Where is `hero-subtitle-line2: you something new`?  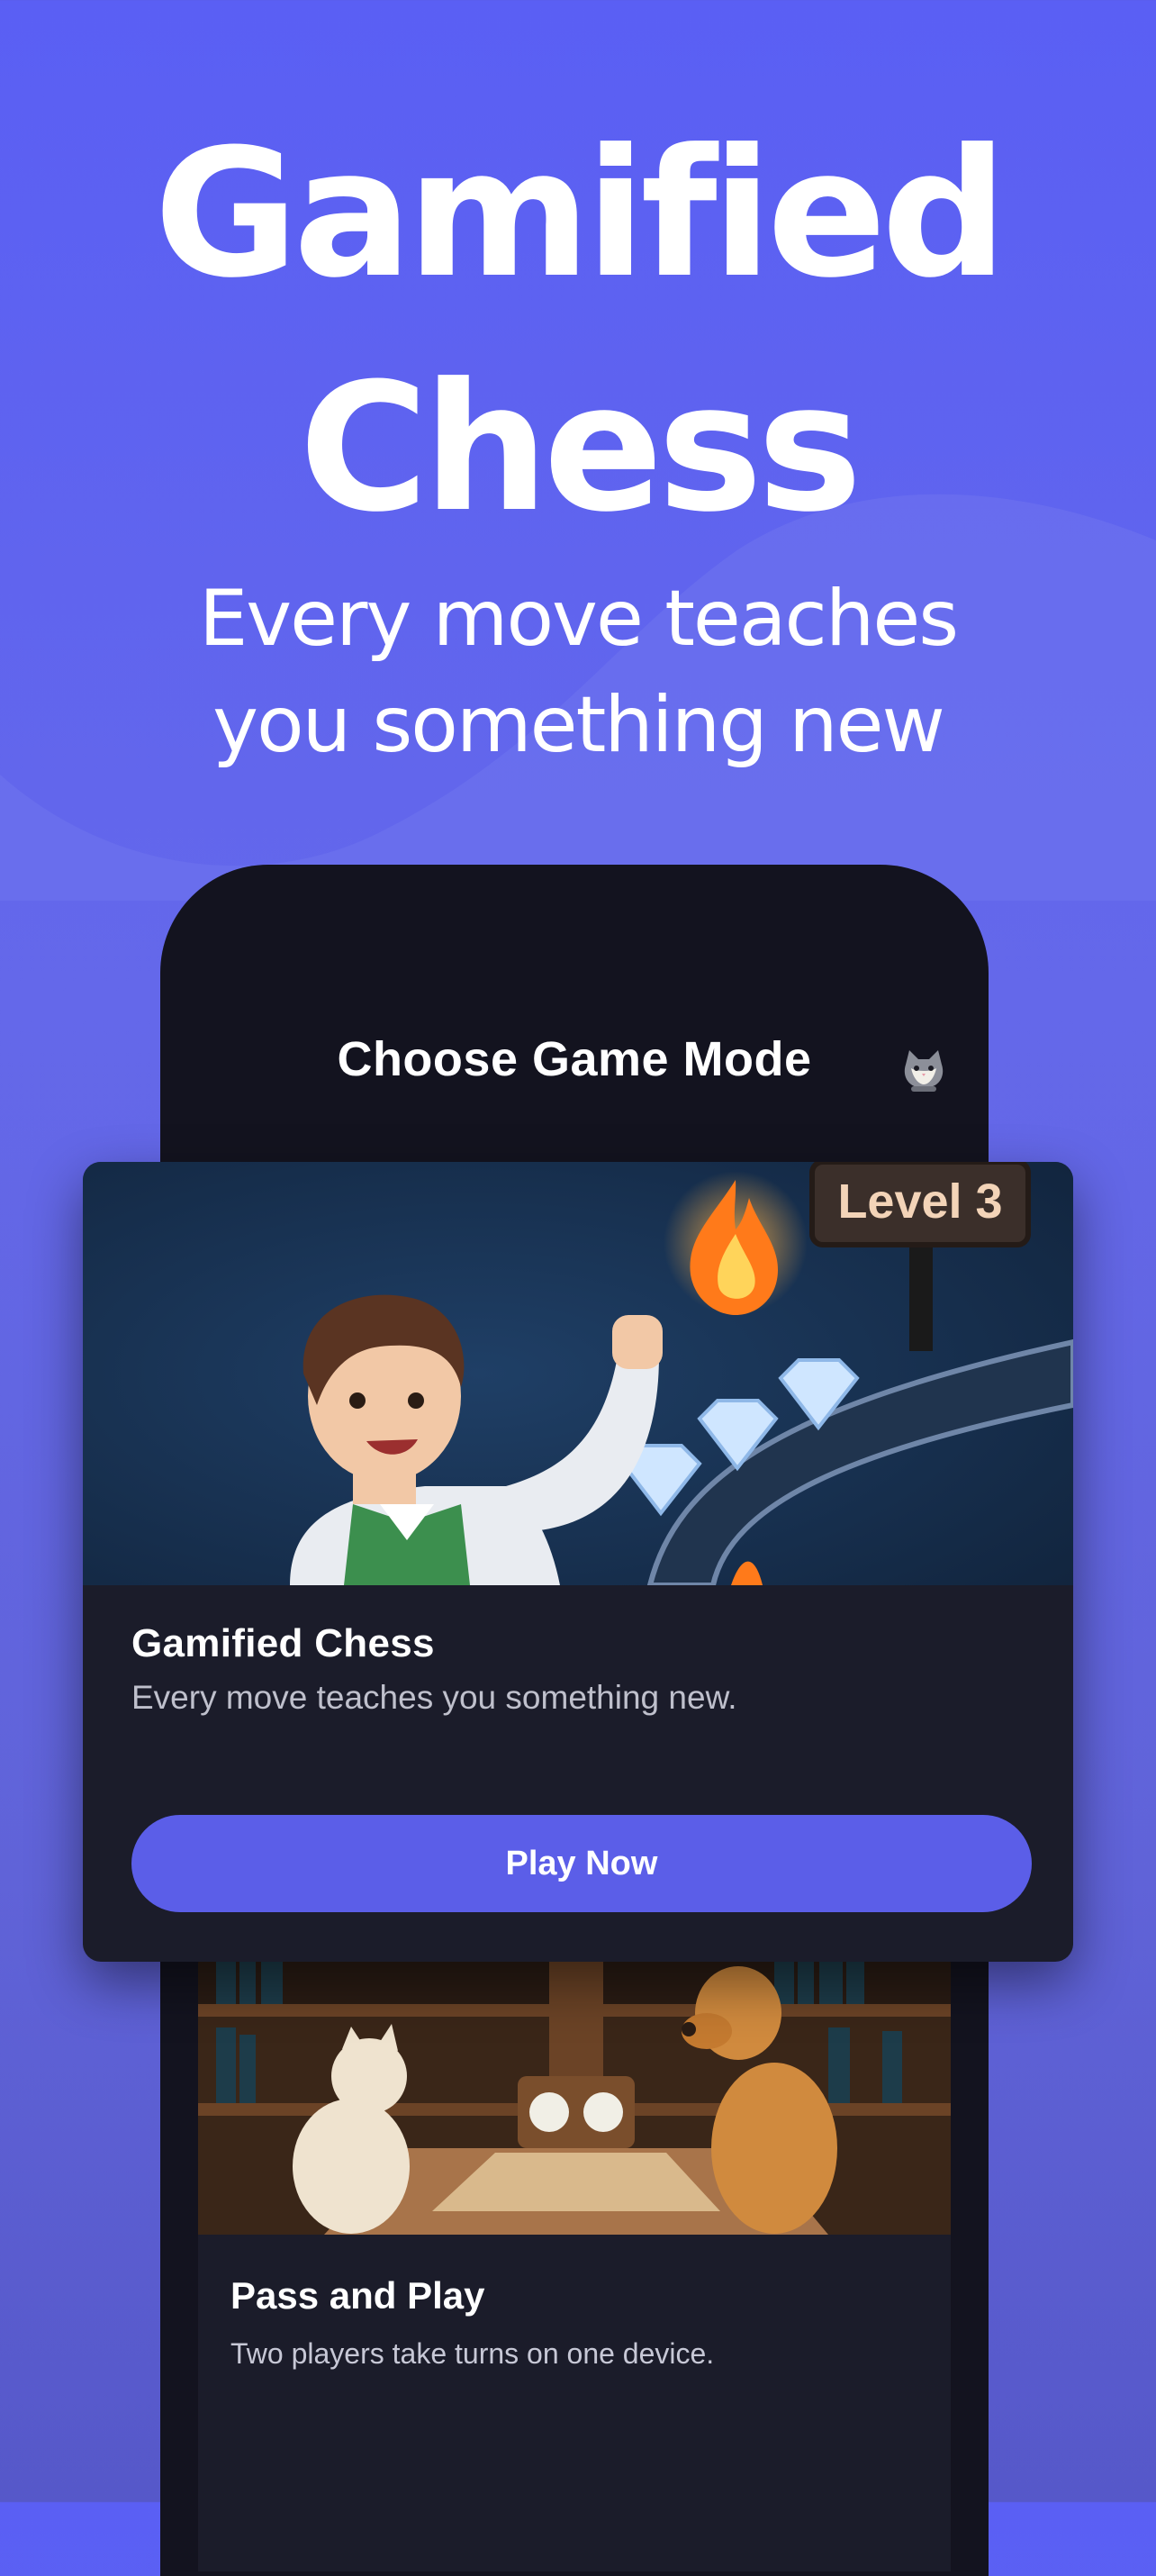 hero-subtitle-line2: you something new is located at coordinates (578, 725).